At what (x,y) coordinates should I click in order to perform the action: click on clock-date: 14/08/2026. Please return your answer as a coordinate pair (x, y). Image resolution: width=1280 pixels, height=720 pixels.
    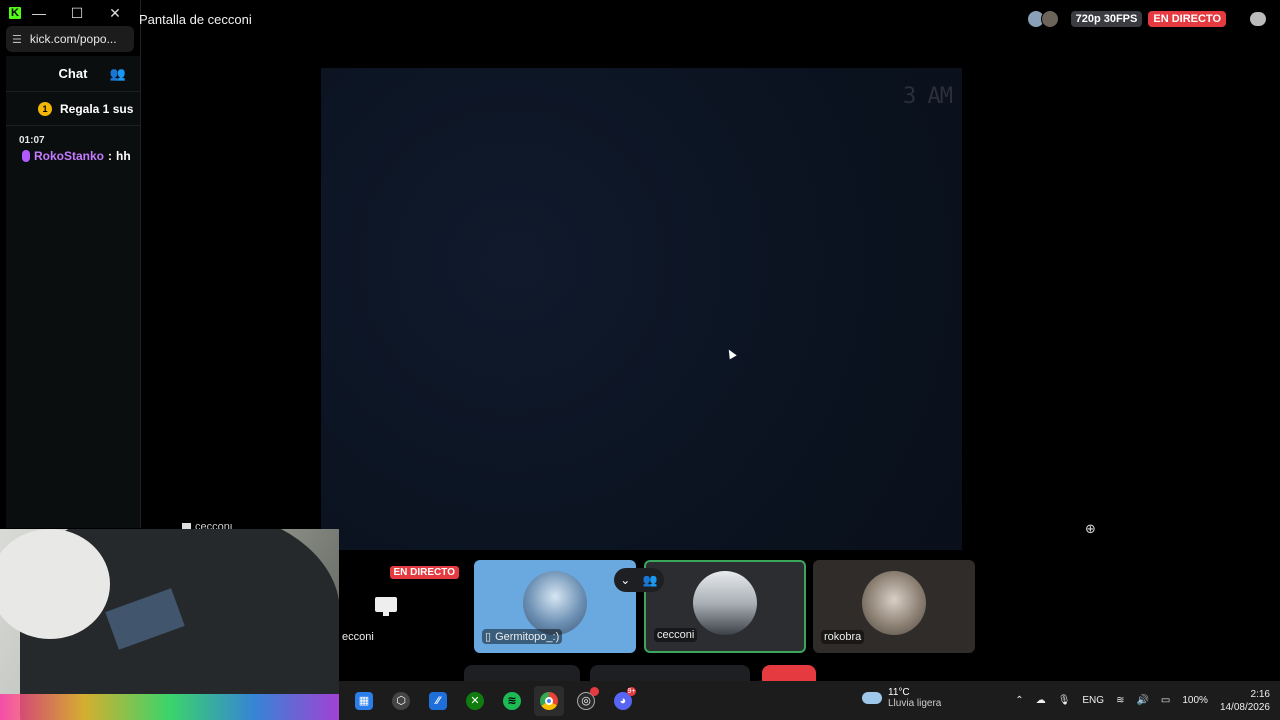
    Looking at the image, I should click on (1244, 707).